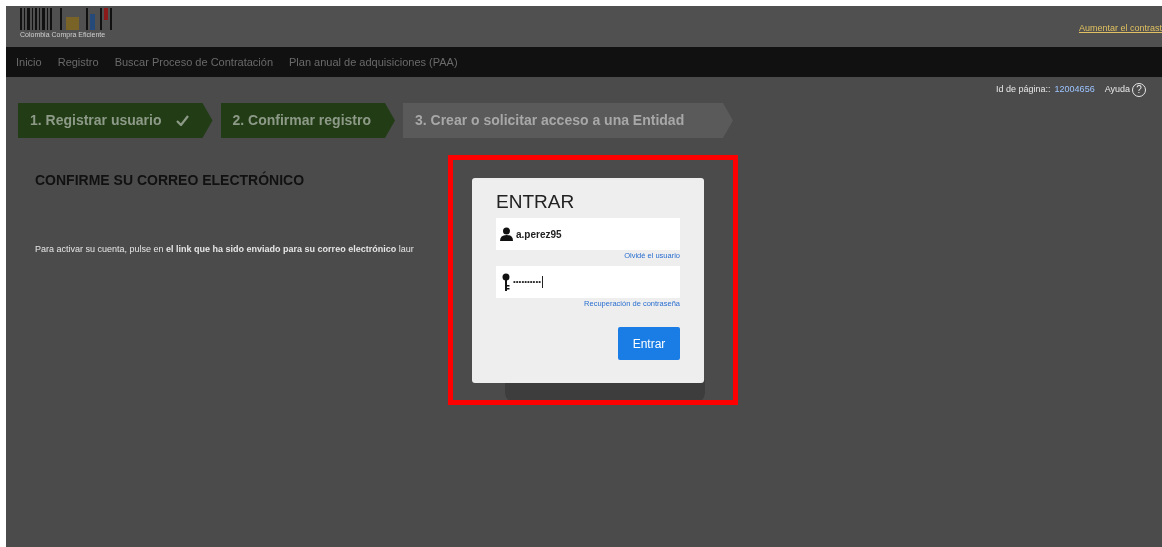  What do you see at coordinates (373, 62) in the screenshot?
I see `nav-link: Plan anual de adquisiciones (PAA)` at bounding box center [373, 62].